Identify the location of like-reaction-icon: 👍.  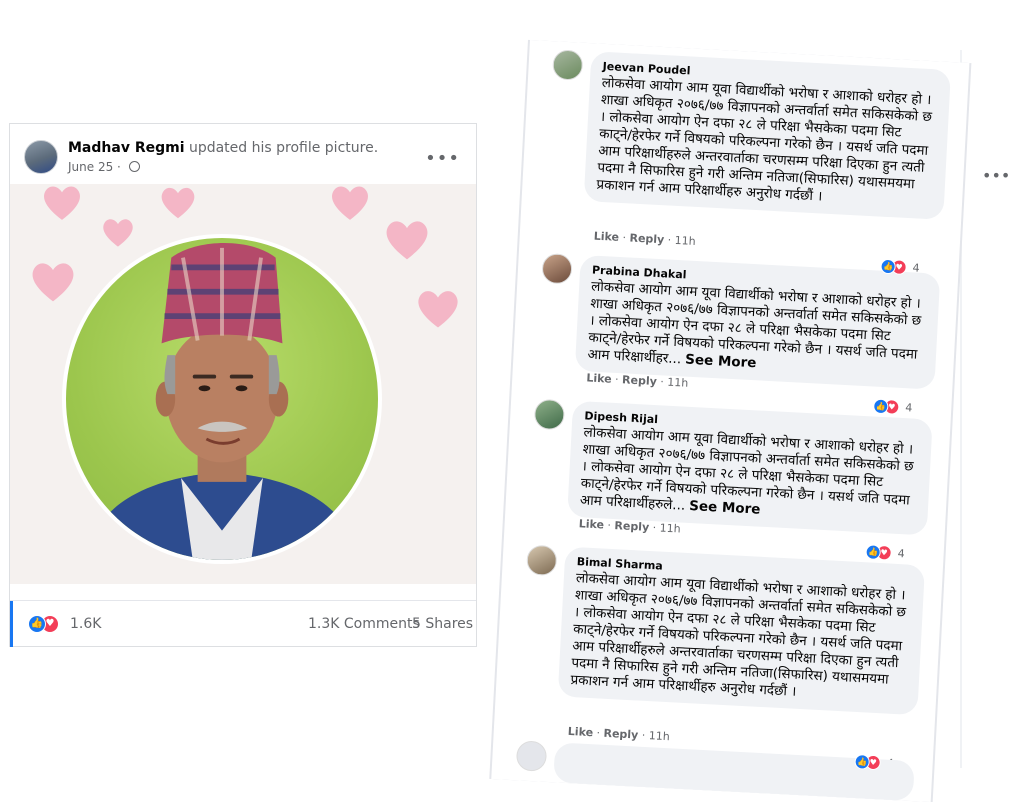
(37, 624).